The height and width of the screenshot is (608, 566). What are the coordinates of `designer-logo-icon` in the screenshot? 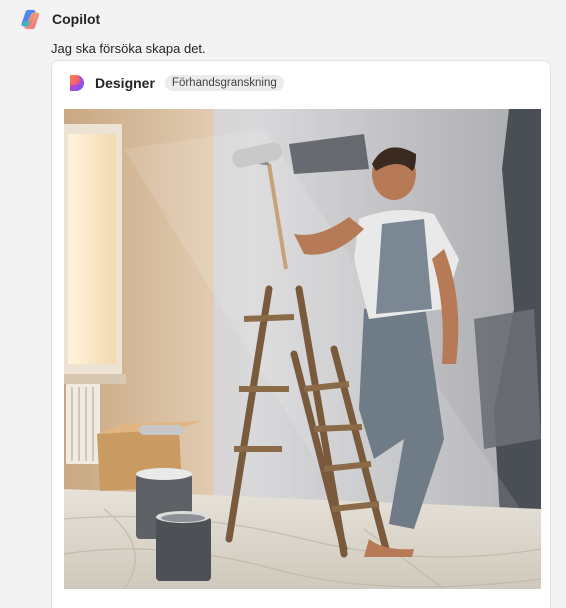 It's located at (77, 83).